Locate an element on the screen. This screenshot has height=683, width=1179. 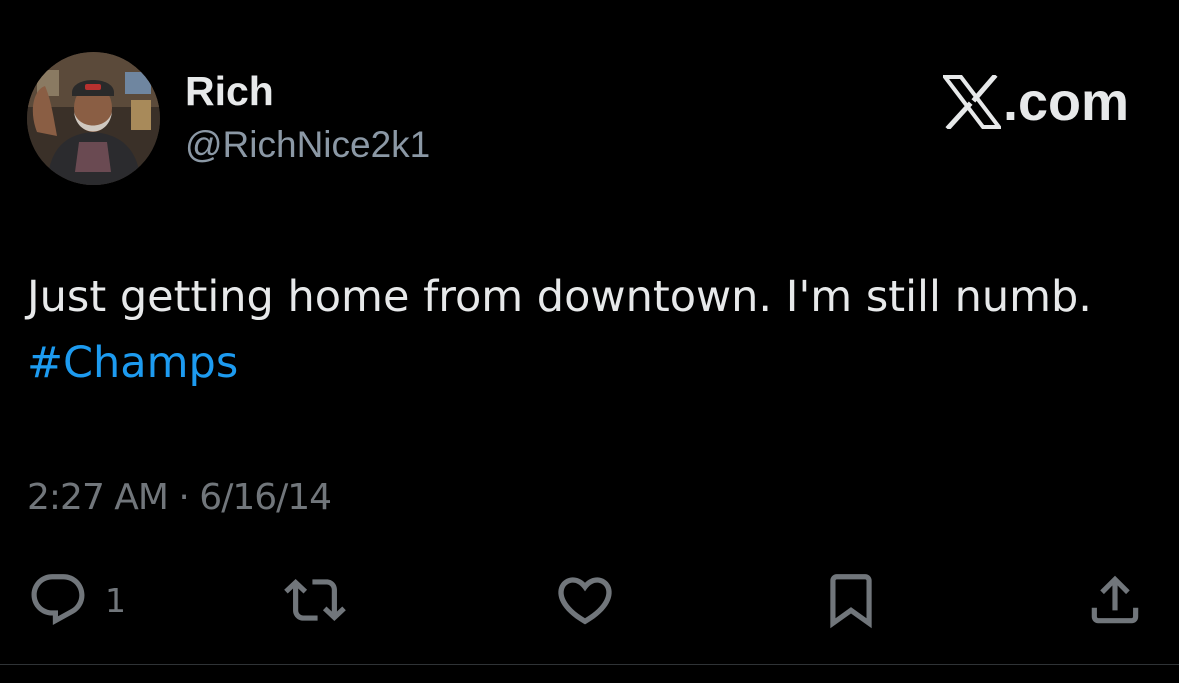
share-icon is located at coordinates (1115, 599).